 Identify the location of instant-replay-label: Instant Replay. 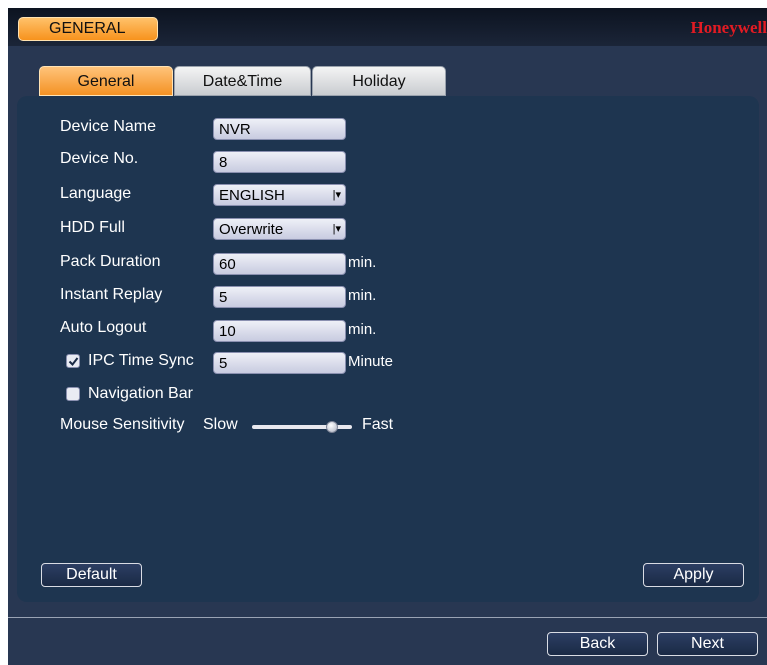
(111, 294).